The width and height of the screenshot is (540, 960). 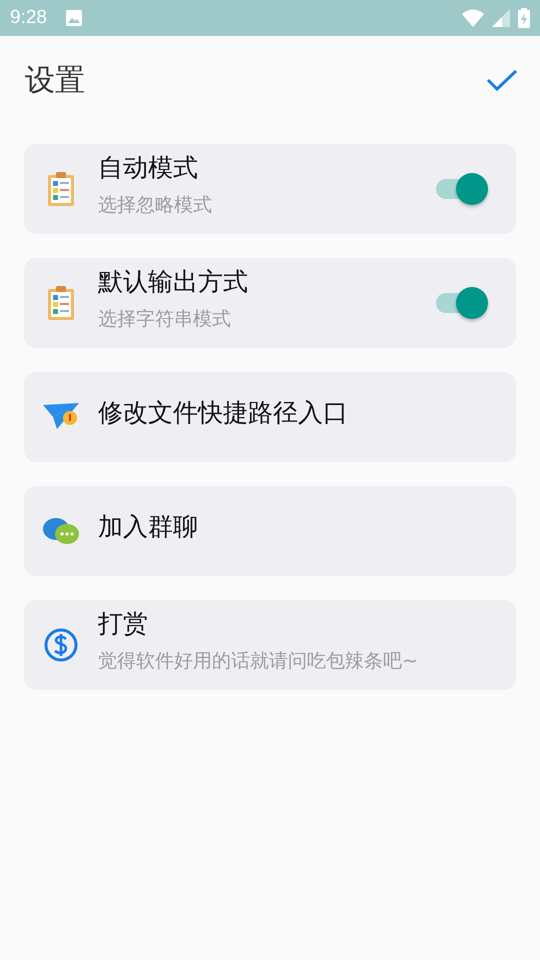 What do you see at coordinates (123, 624) in the screenshot?
I see `item-title: 打赏` at bounding box center [123, 624].